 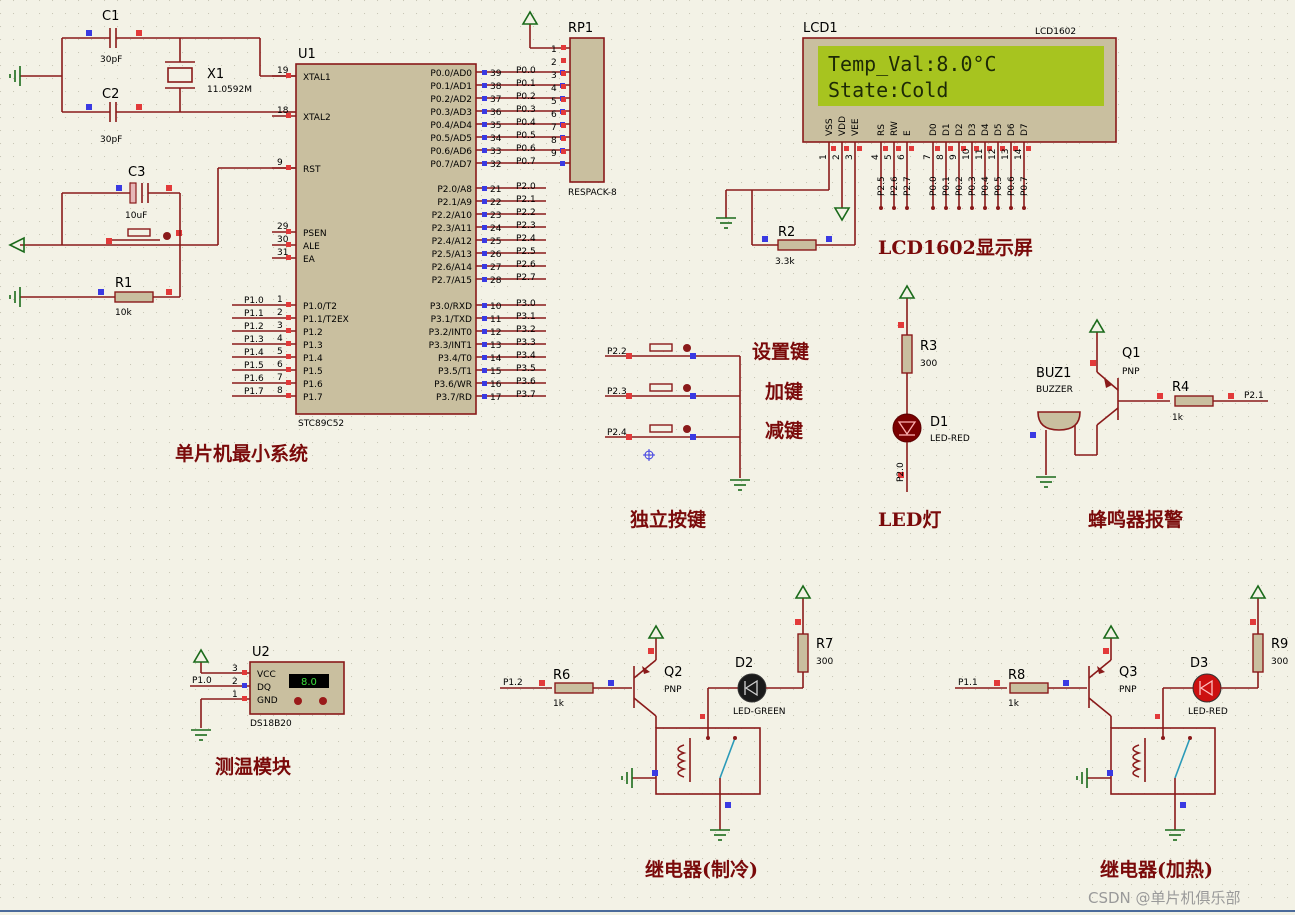 I want to click on lcd-pin-name: D7, so click(x=1025, y=129).